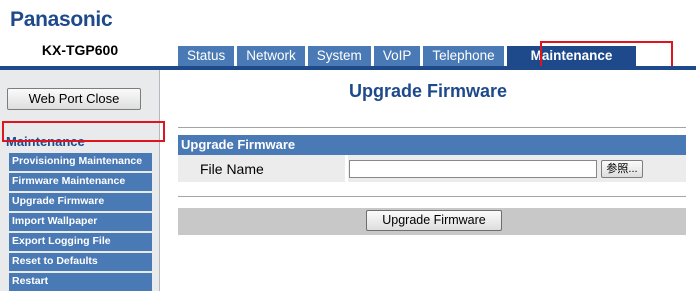 The height and width of the screenshot is (293, 696). Describe the element at coordinates (232, 169) in the screenshot. I see `file-name-label: File Name` at that location.